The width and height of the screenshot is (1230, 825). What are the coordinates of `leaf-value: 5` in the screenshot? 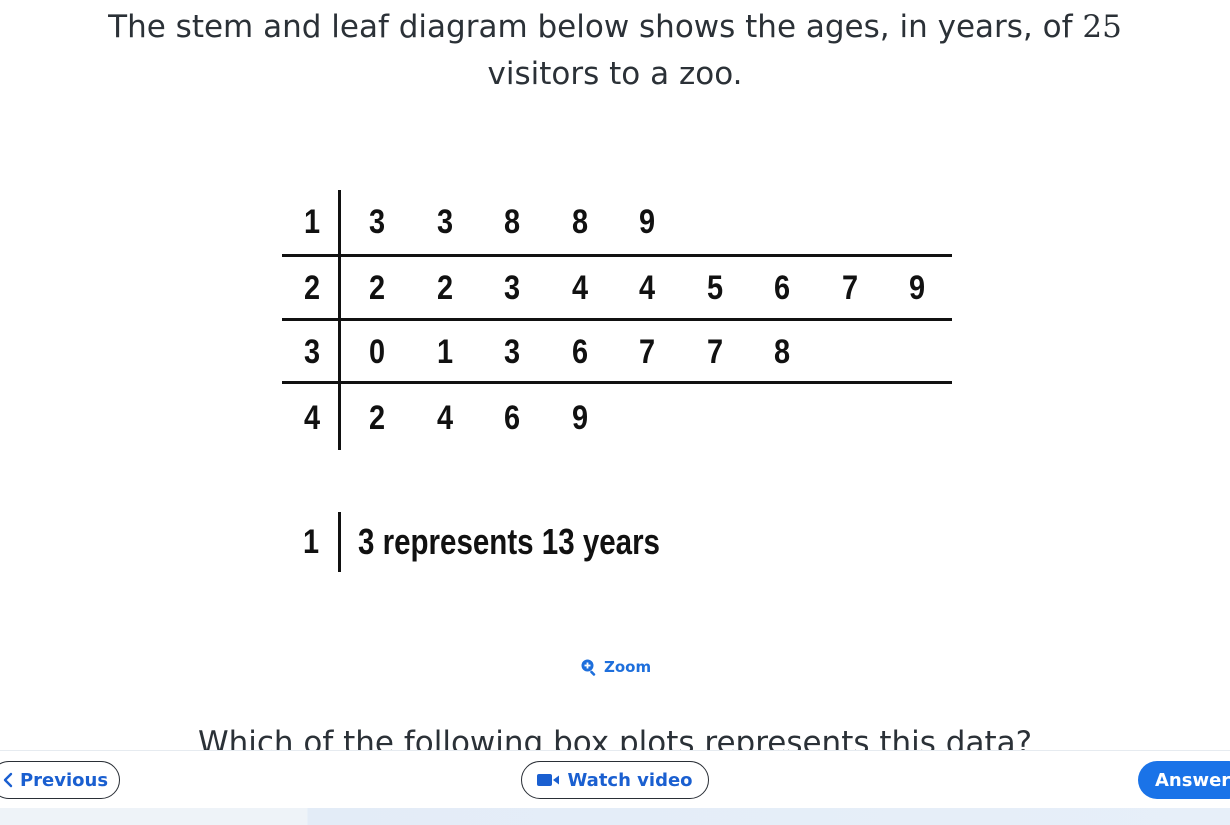 It's located at (714, 288).